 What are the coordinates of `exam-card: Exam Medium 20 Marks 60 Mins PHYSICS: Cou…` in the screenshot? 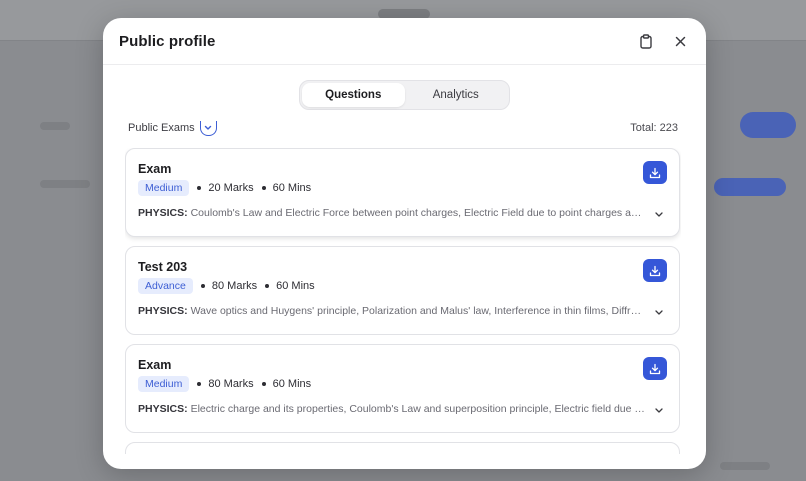 It's located at (402, 192).